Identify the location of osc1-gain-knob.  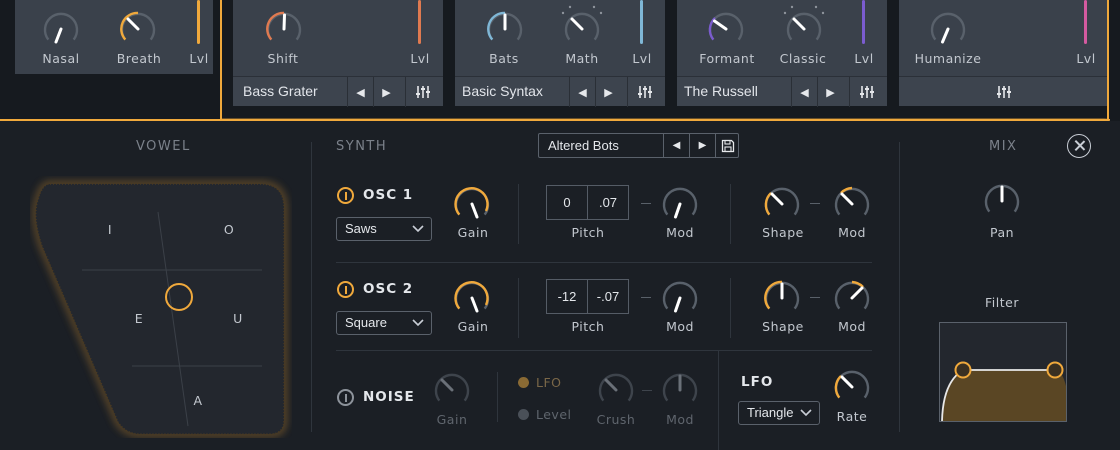
(472, 204).